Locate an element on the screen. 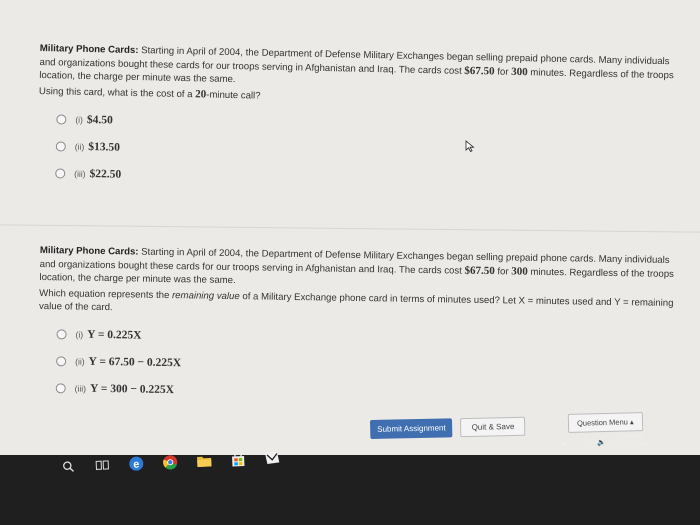  network-icon: ◫ is located at coordinates (587, 443).